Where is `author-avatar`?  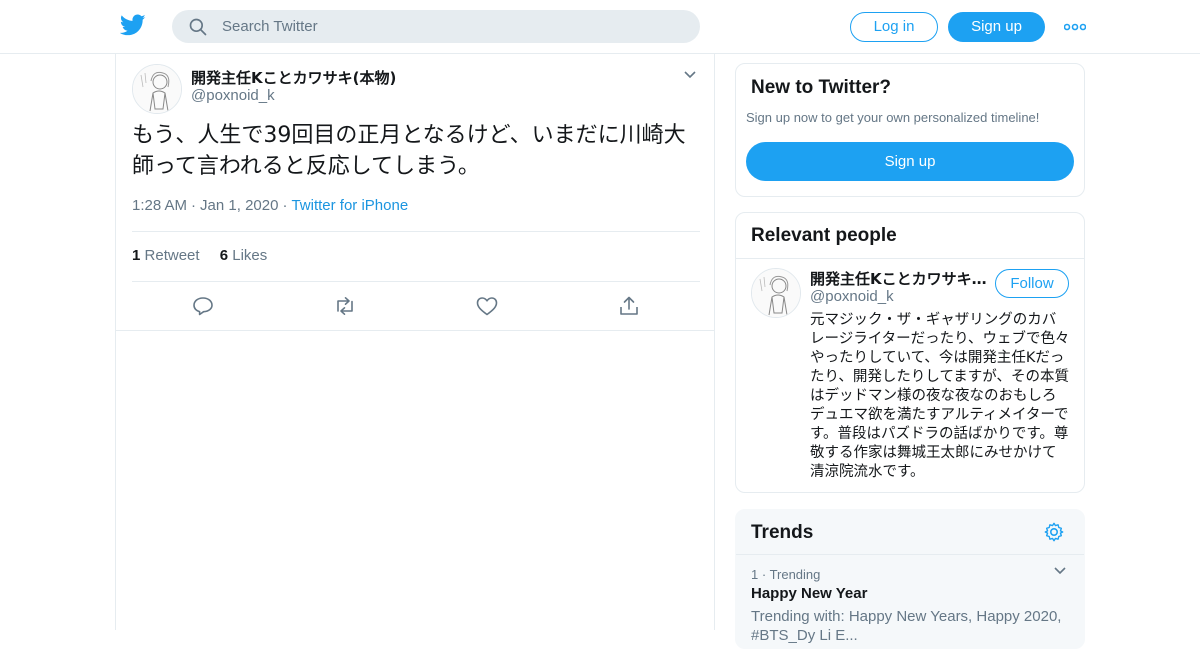
author-avatar is located at coordinates (157, 89).